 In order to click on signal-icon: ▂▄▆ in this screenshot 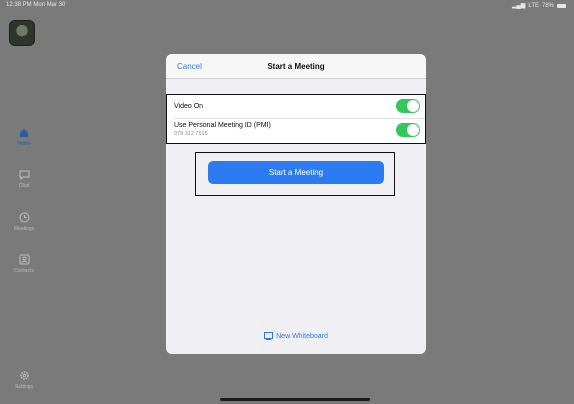, I will do `click(518, 6)`.